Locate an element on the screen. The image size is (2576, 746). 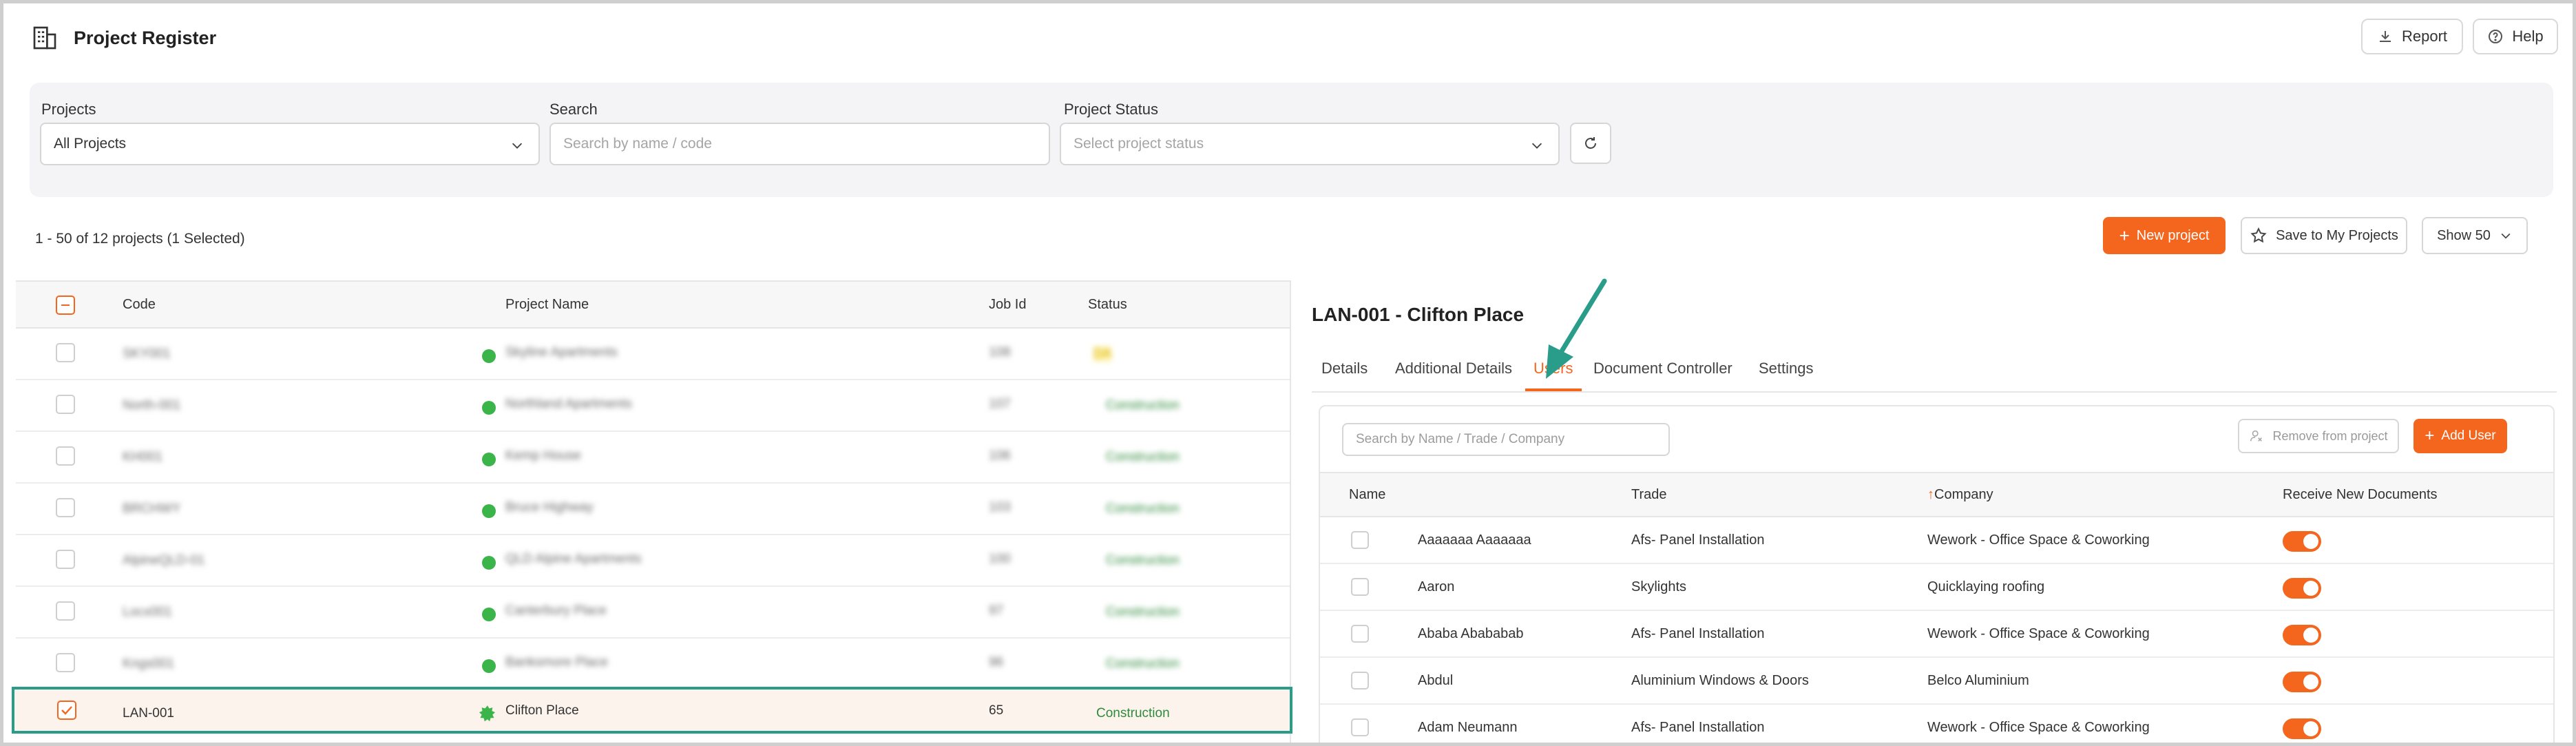
column-company: ↑Company is located at coordinates (1960, 495).